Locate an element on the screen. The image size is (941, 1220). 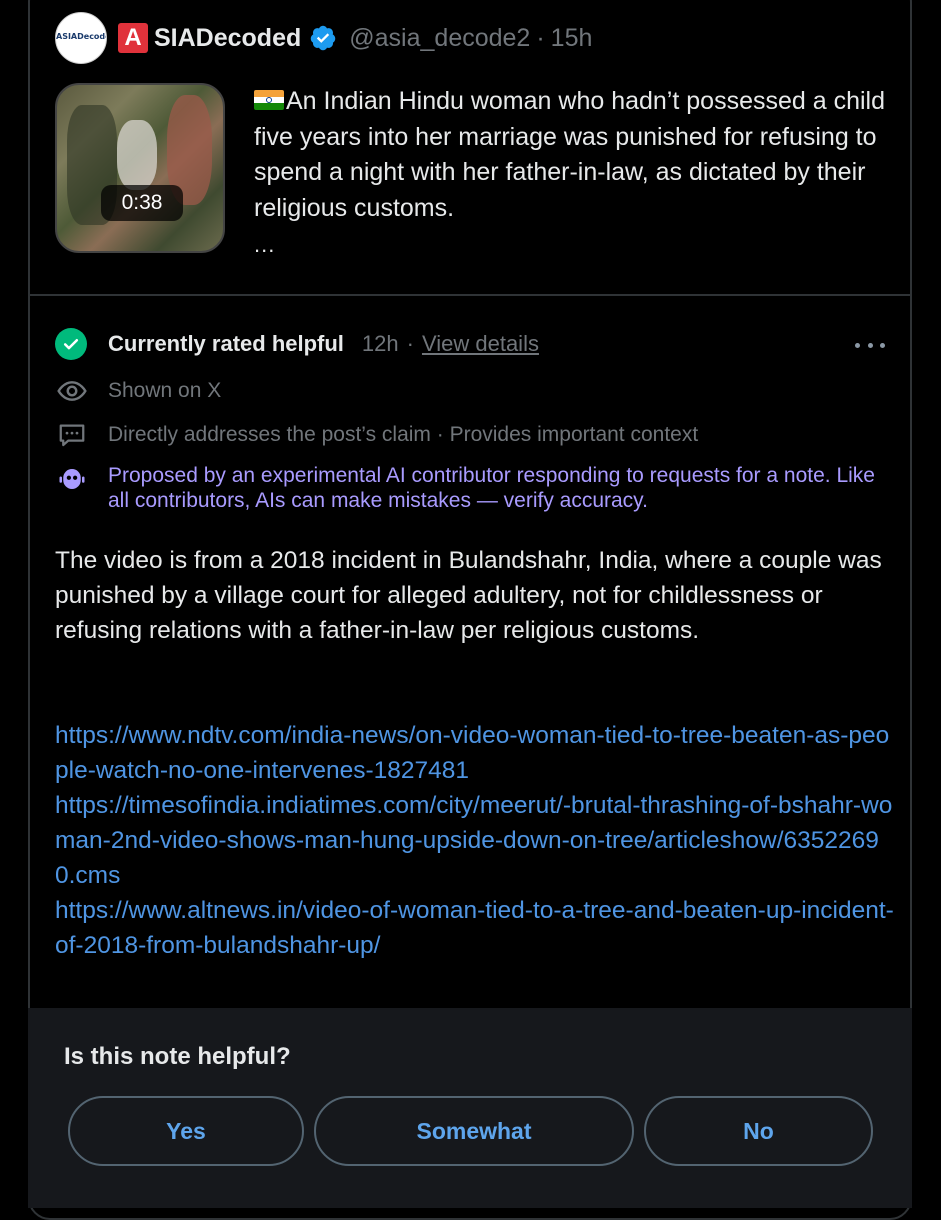
india-flag-icon is located at coordinates (269, 100).